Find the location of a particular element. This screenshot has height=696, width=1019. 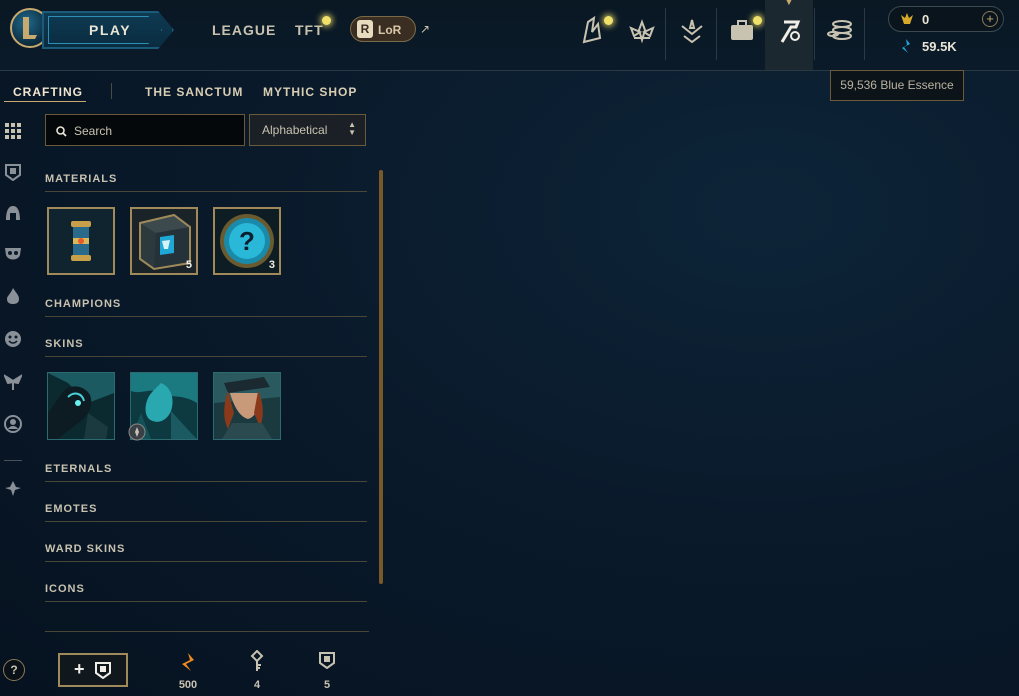

material-count: 5 is located at coordinates (188, 265).